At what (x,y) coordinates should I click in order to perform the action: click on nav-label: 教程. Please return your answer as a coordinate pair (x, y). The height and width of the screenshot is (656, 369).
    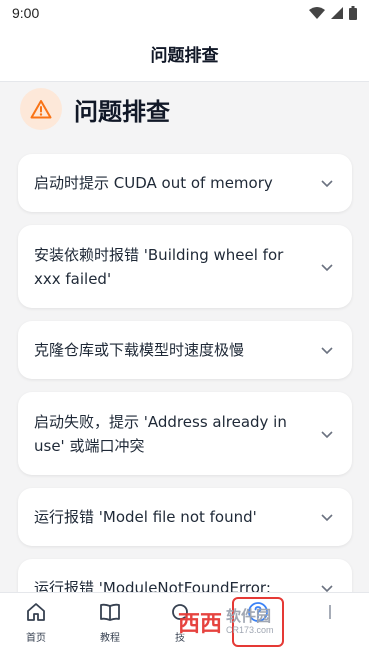
    Looking at the image, I should click on (110, 638).